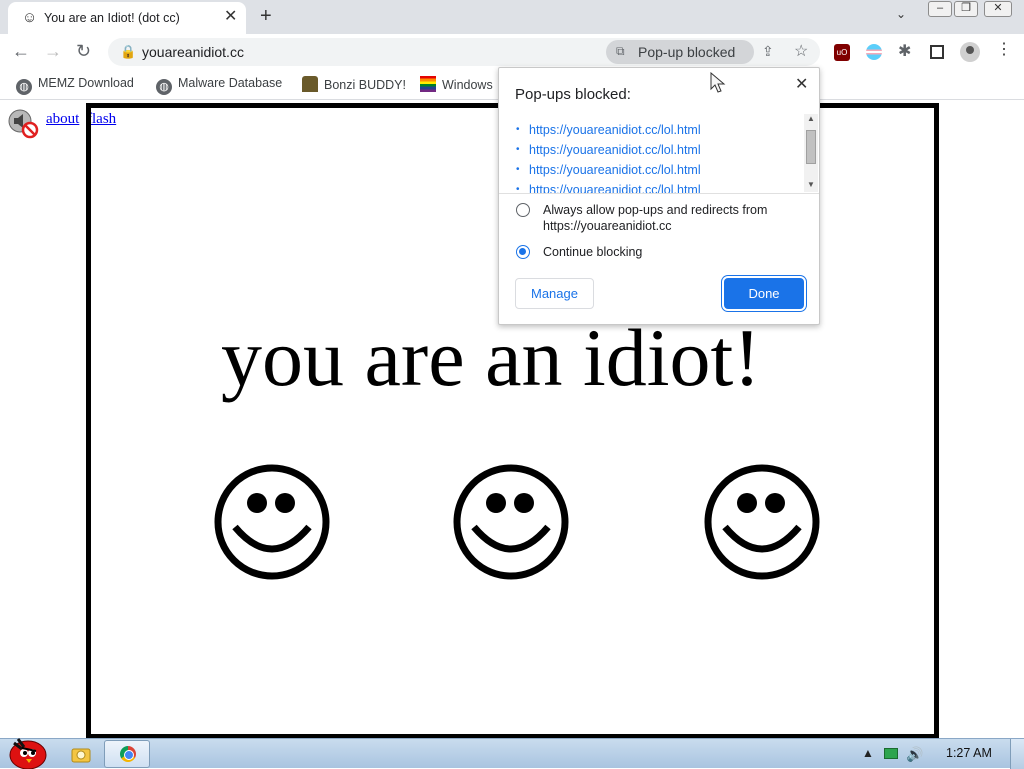 Image resolution: width=1024 pixels, height=769 pixels. I want to click on continue-blocking-radio, so click(523, 252).